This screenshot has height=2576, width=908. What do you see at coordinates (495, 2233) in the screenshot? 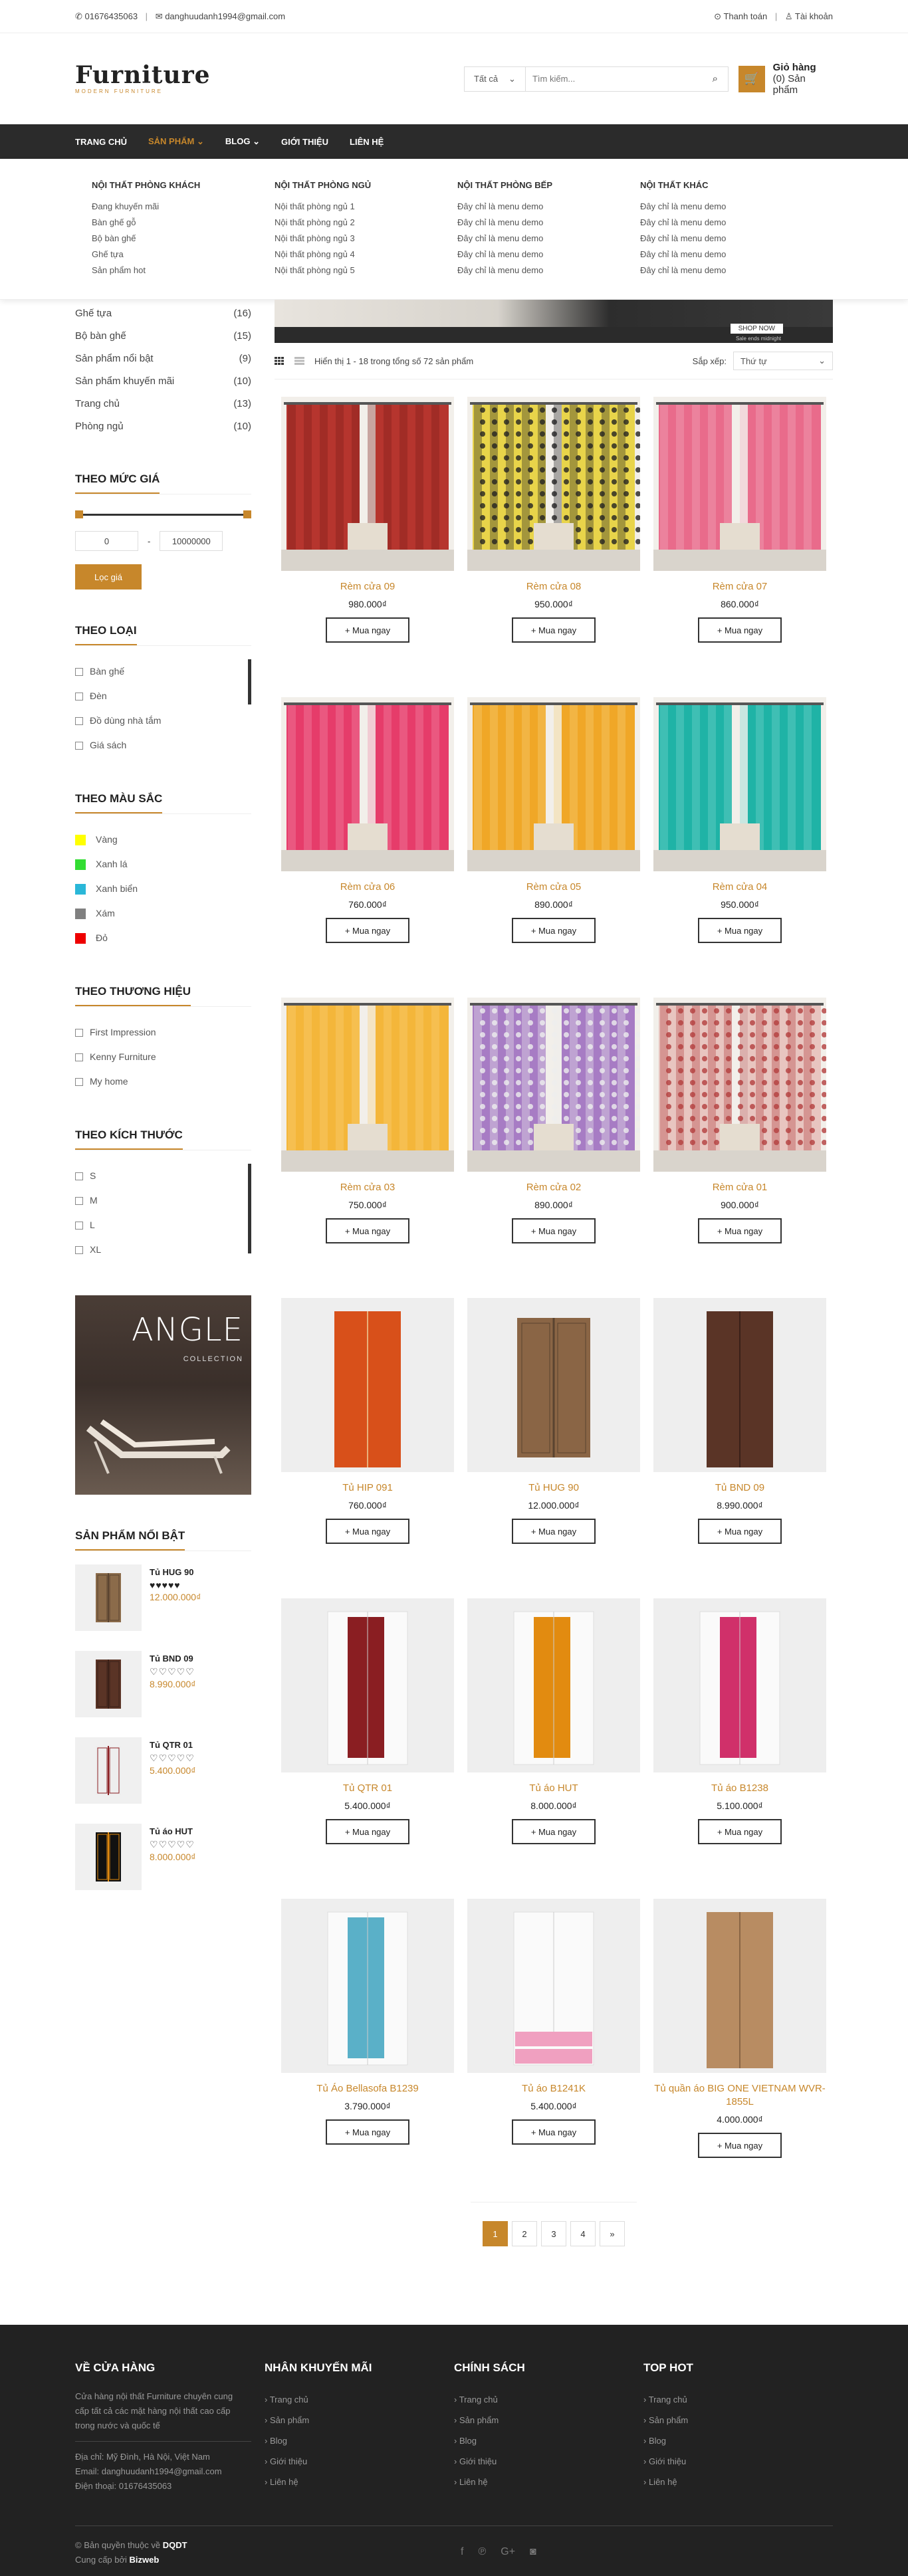
I see `page-button: 1` at bounding box center [495, 2233].